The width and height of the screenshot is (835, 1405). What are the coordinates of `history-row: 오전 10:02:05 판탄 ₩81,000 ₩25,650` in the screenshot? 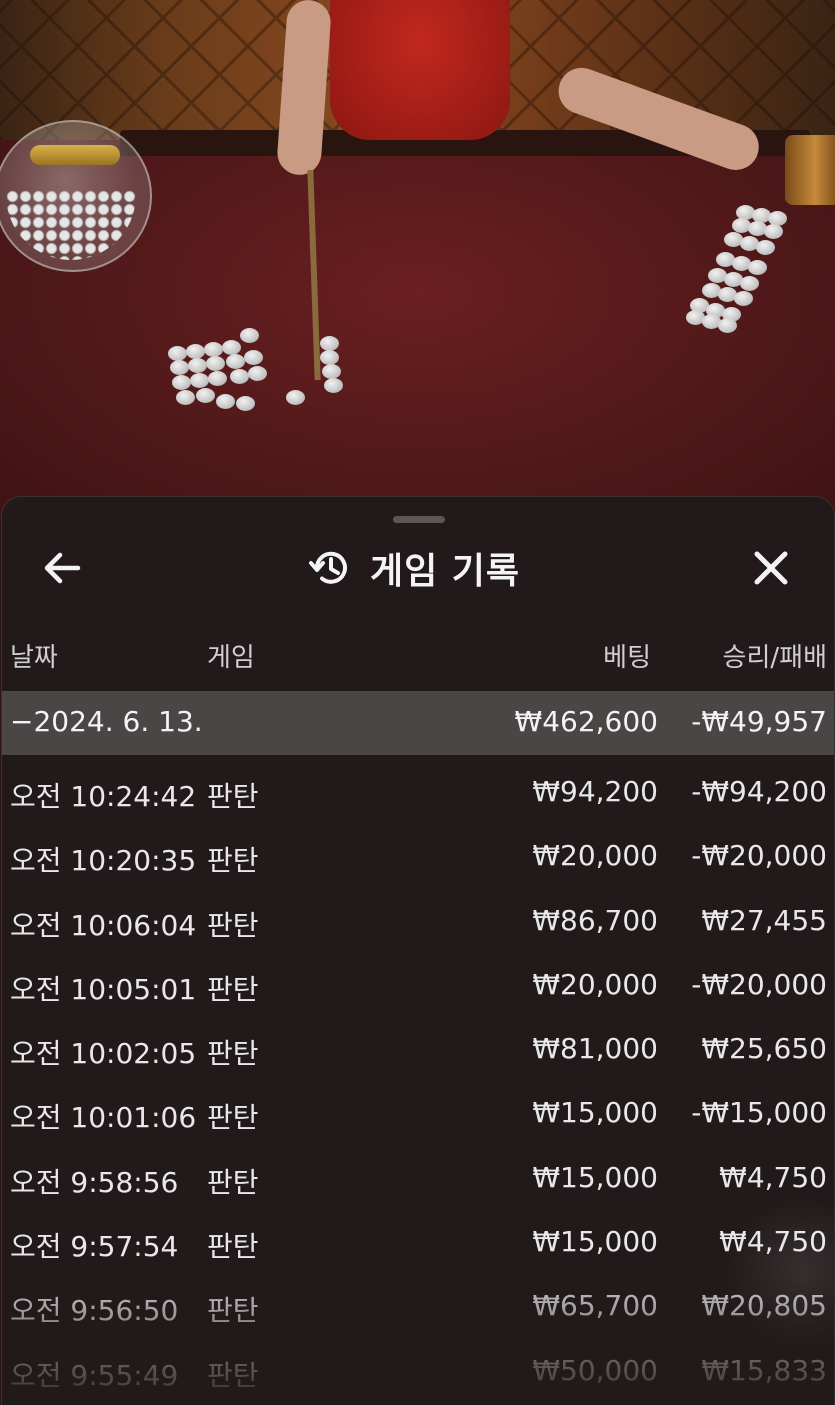 It's located at (418, 1048).